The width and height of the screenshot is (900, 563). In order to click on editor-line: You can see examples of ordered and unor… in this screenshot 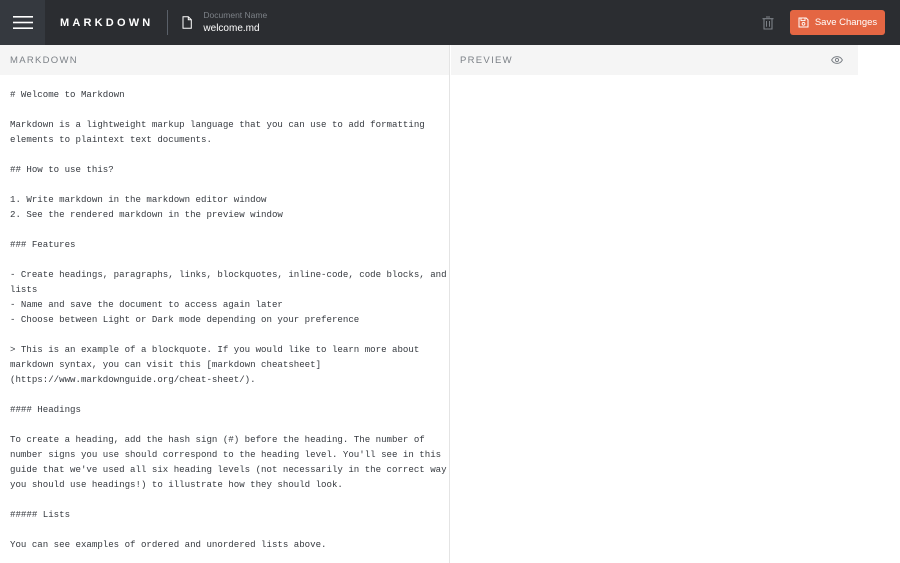, I will do `click(168, 544)`.